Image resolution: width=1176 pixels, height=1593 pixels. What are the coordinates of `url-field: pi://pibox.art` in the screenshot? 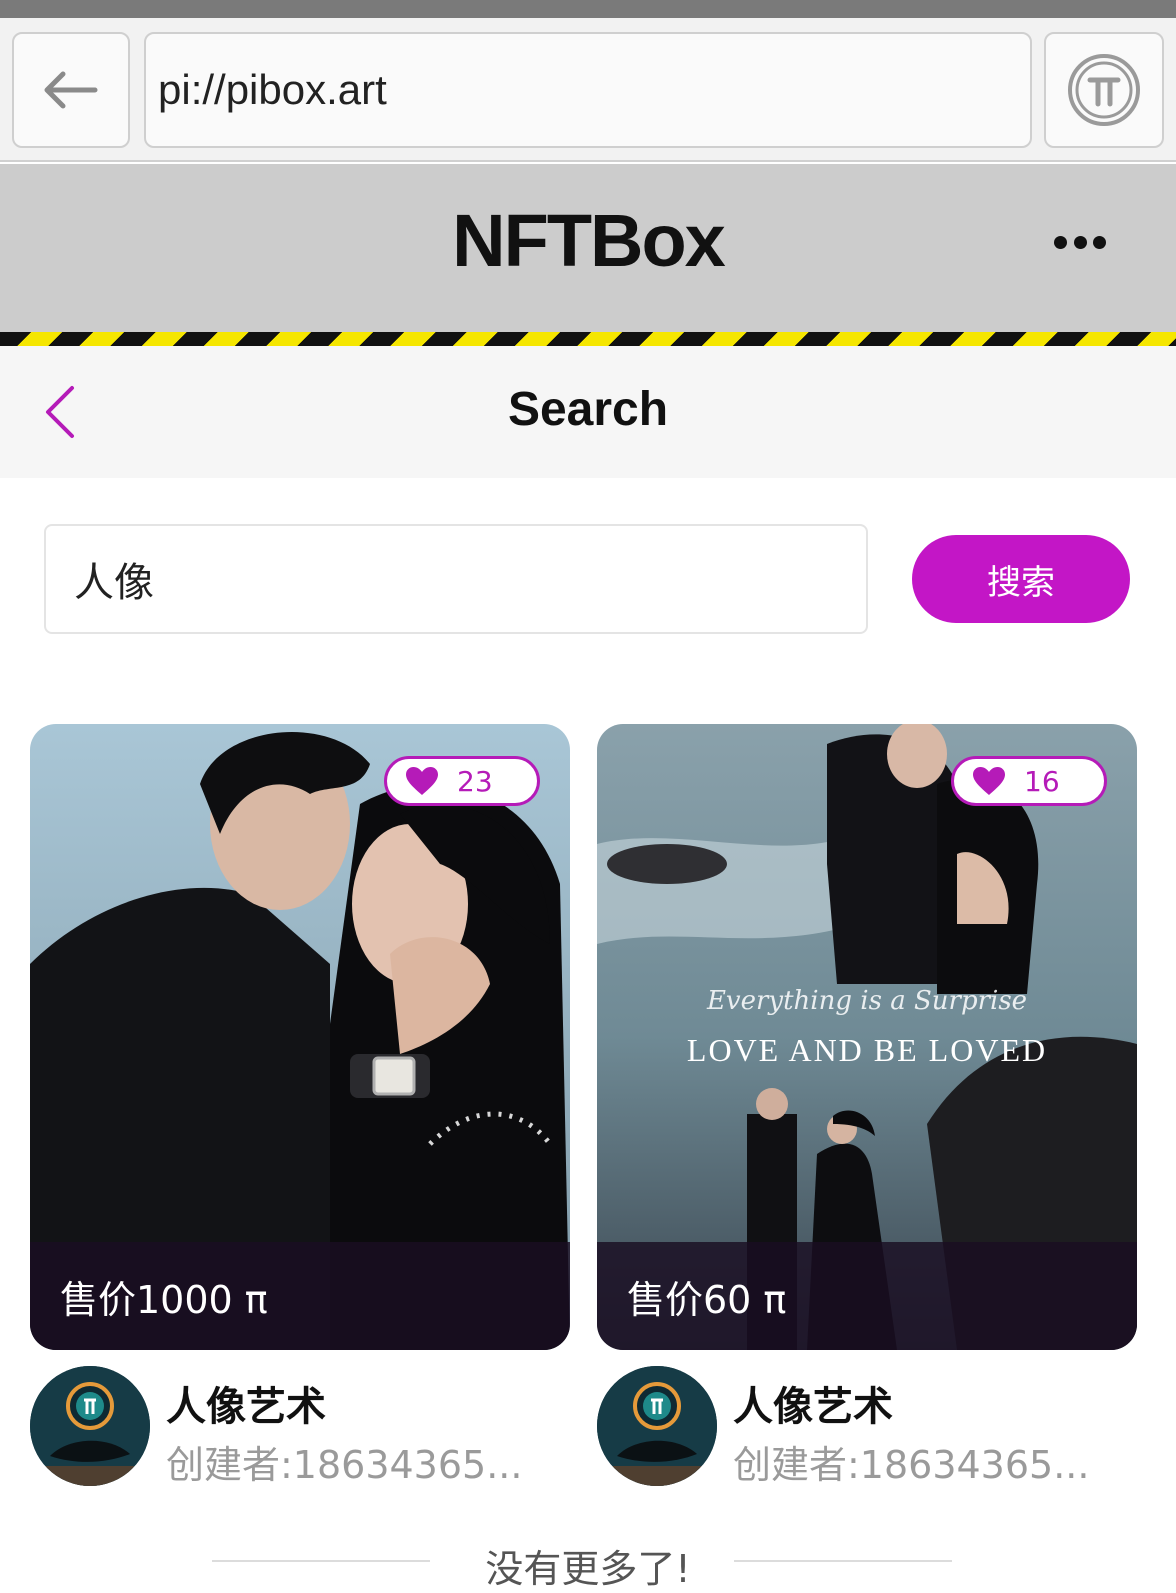 It's located at (588, 90).